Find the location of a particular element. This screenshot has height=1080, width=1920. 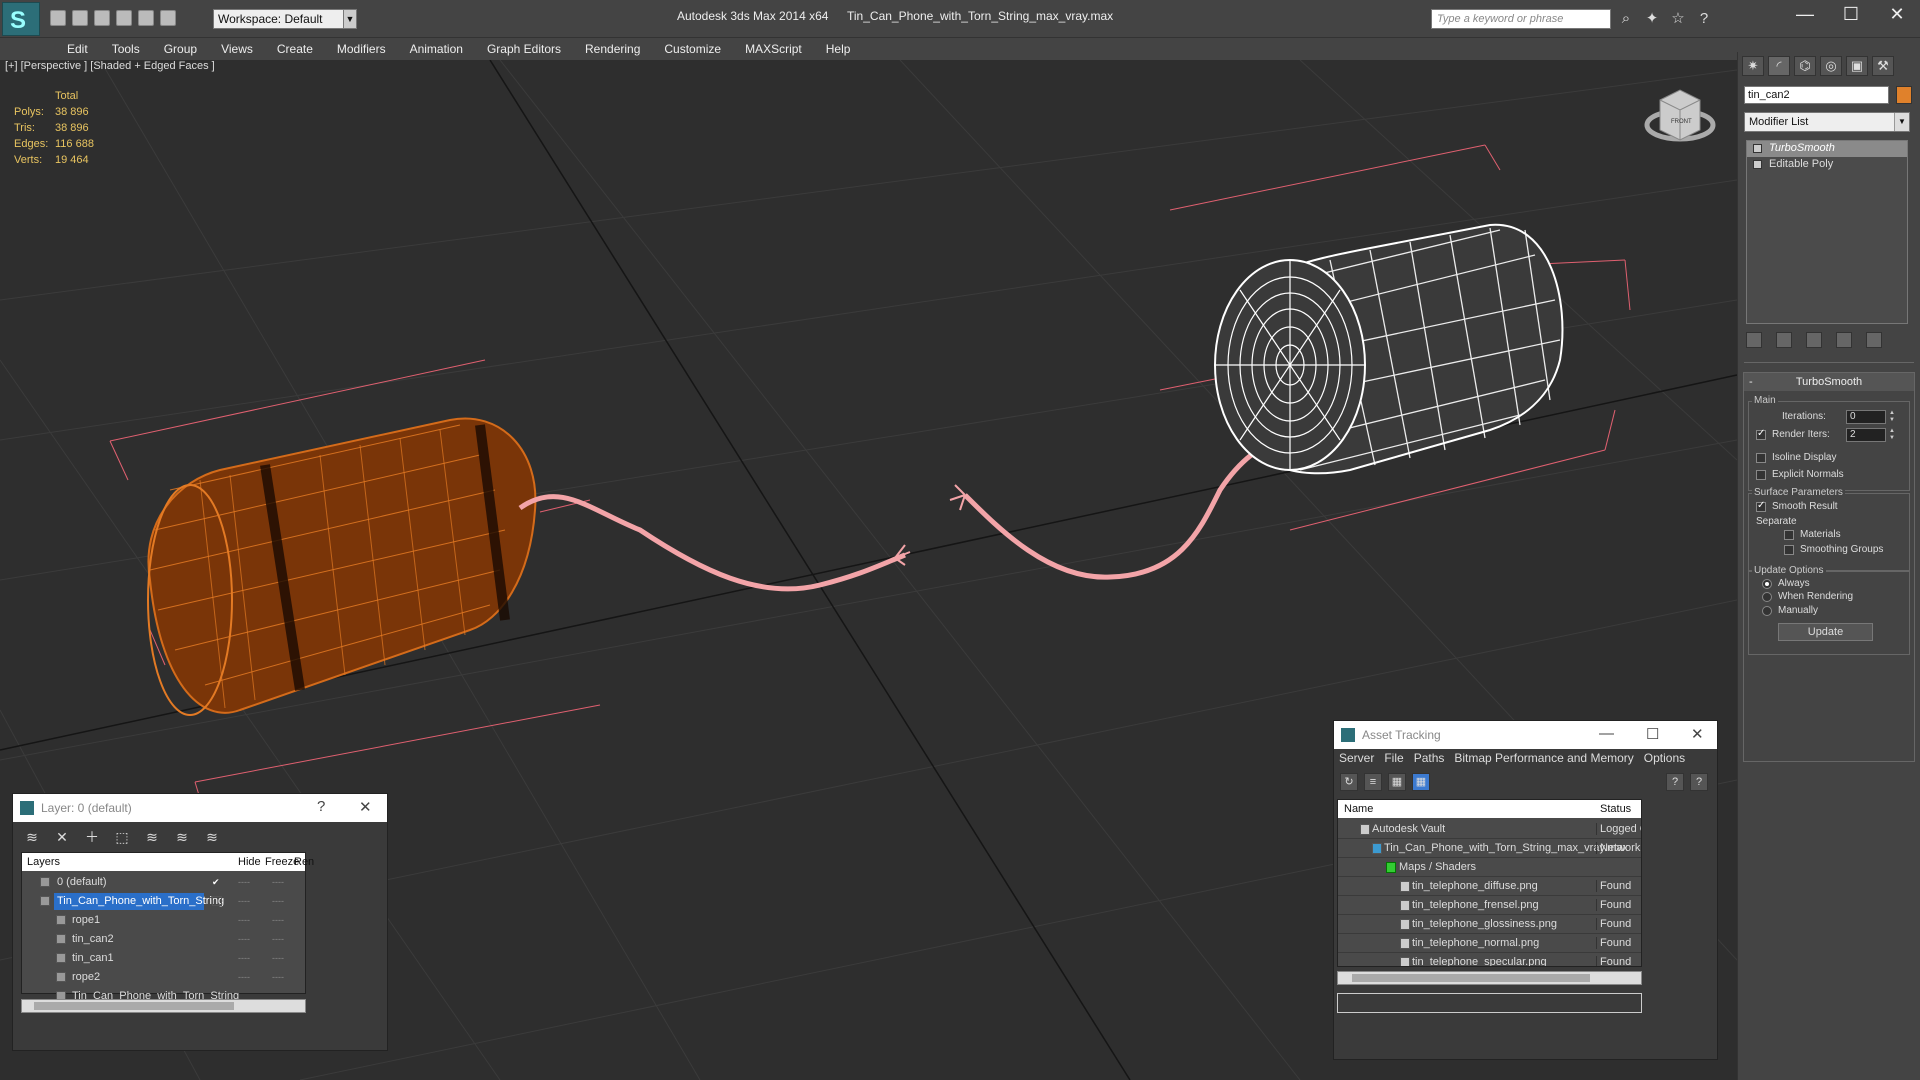

make-unique-icon is located at coordinates (1814, 340).